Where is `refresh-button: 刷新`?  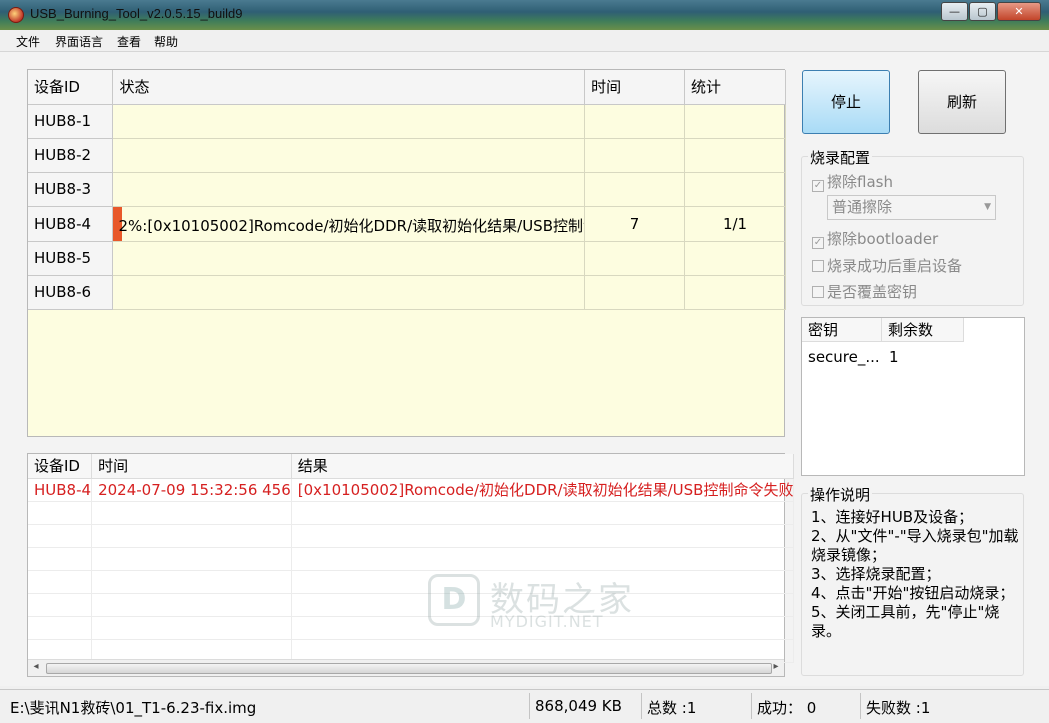 refresh-button: 刷新 is located at coordinates (962, 102).